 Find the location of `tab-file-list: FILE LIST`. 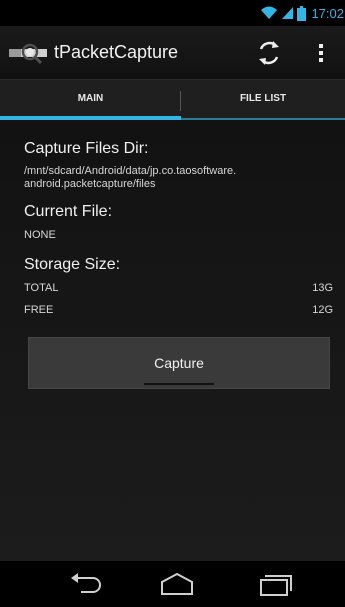

tab-file-list: FILE LIST is located at coordinates (263, 100).